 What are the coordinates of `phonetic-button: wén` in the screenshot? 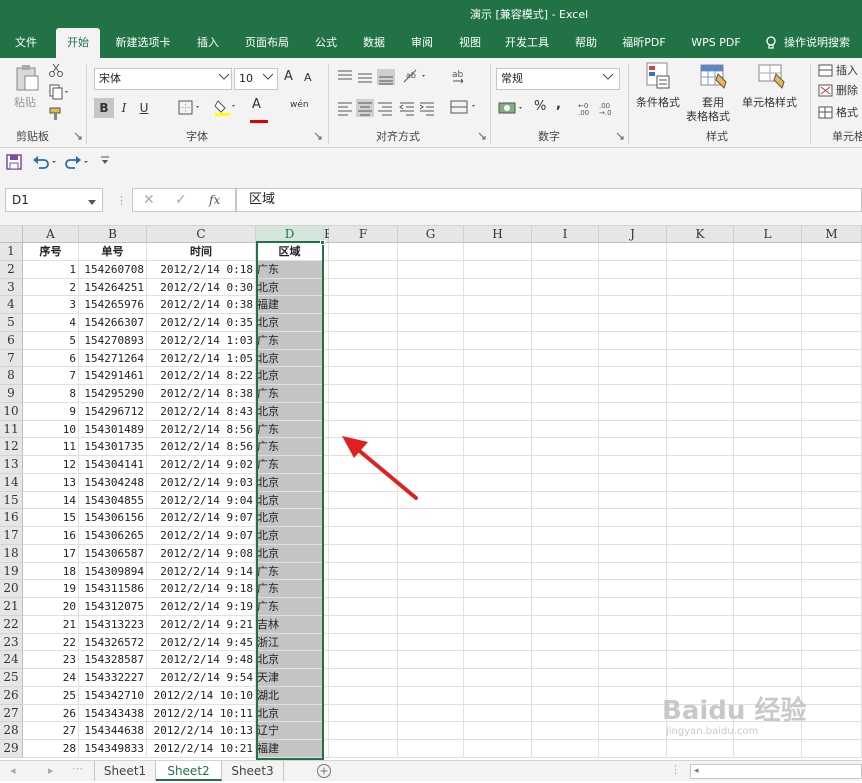 It's located at (299, 105).